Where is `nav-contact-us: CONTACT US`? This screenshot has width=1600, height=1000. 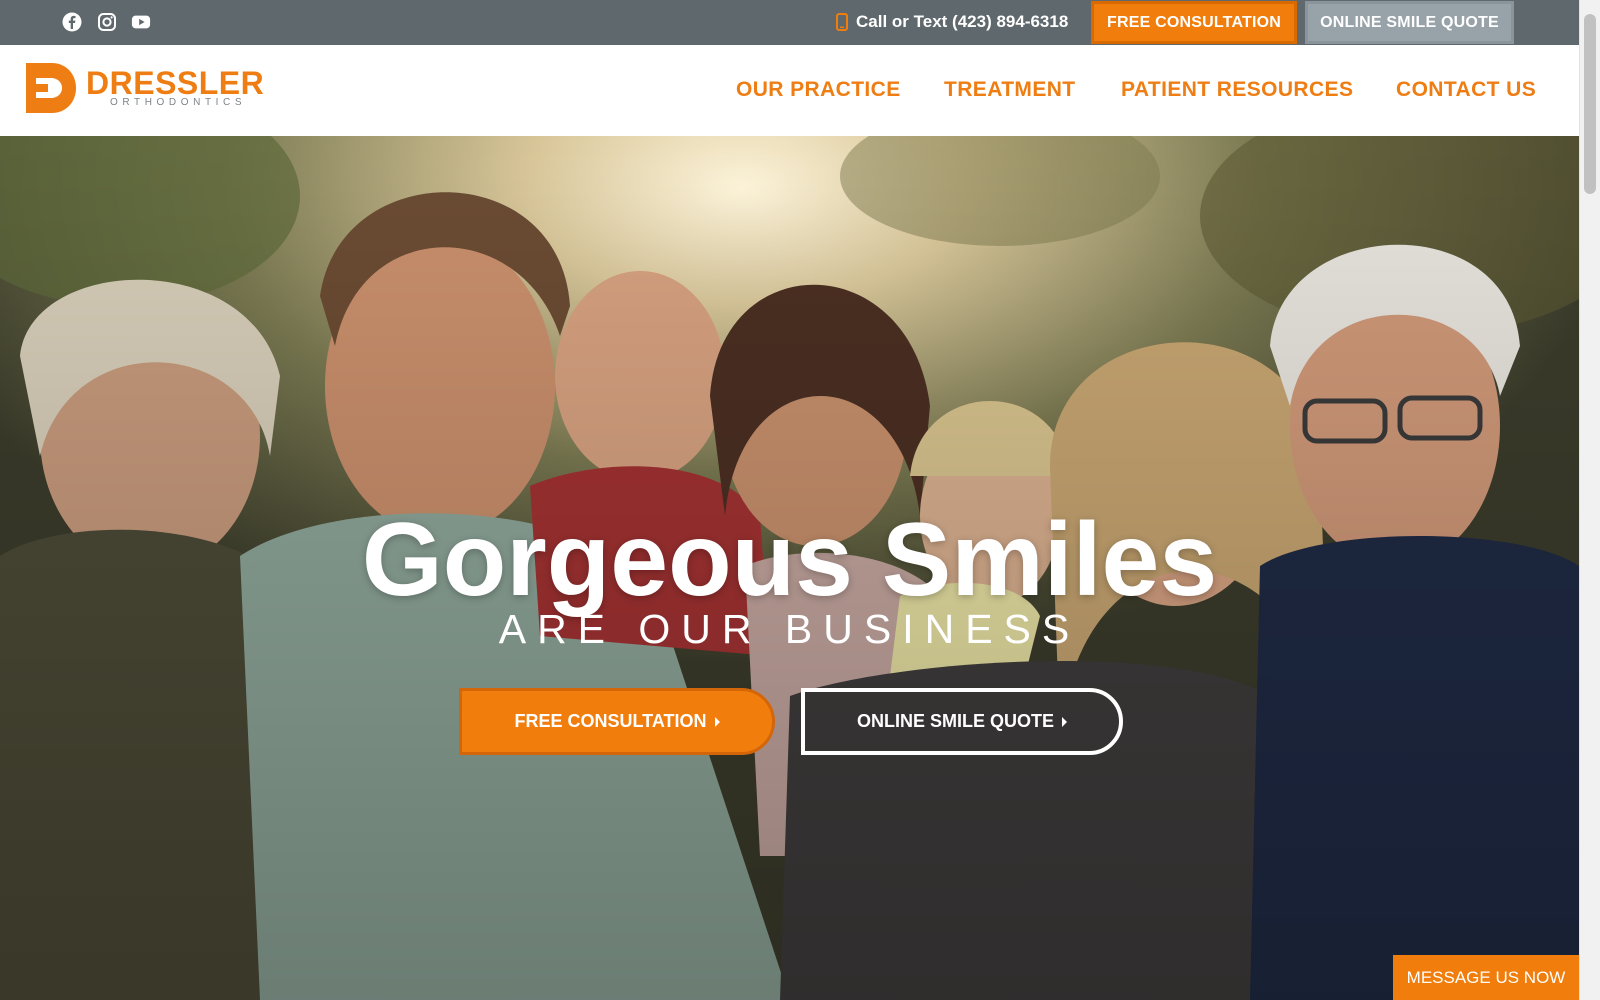 nav-contact-us: CONTACT US is located at coordinates (1466, 90).